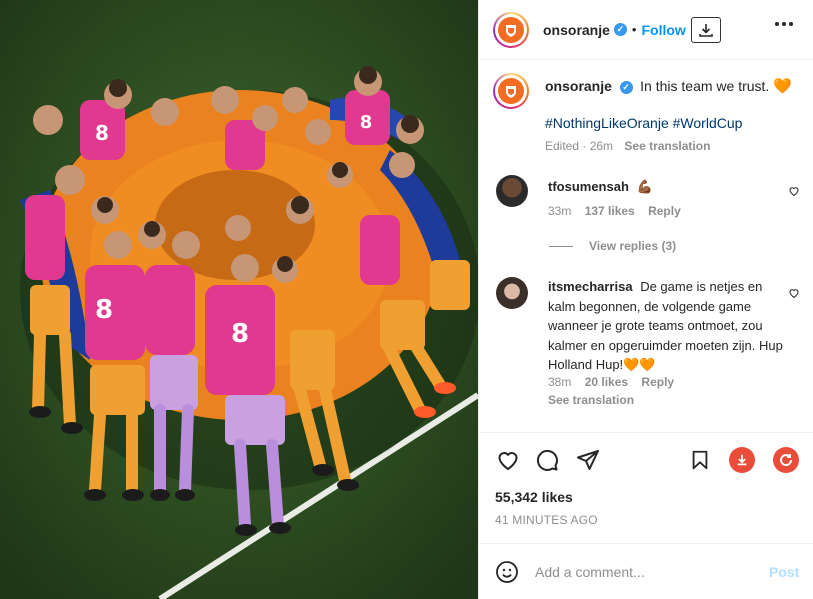 This screenshot has height=599, width=813. Describe the element at coordinates (606, 382) in the screenshot. I see `comment-likes: 20 likes` at that location.